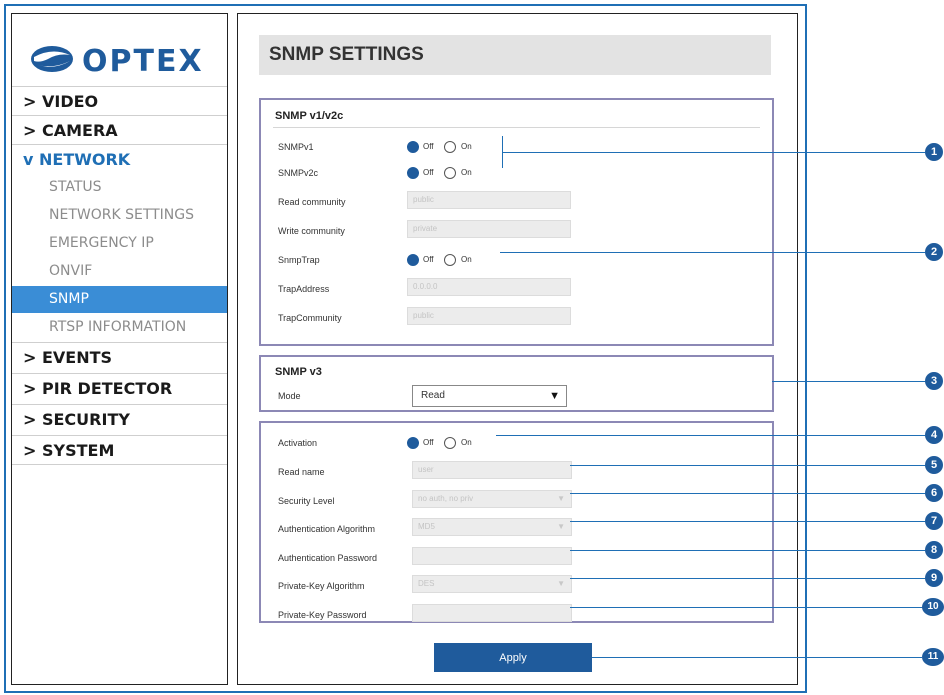 This screenshot has width=944, height=695. Describe the element at coordinates (515, 55) in the screenshot. I see `page-title: SNMP SETTINGS` at that location.